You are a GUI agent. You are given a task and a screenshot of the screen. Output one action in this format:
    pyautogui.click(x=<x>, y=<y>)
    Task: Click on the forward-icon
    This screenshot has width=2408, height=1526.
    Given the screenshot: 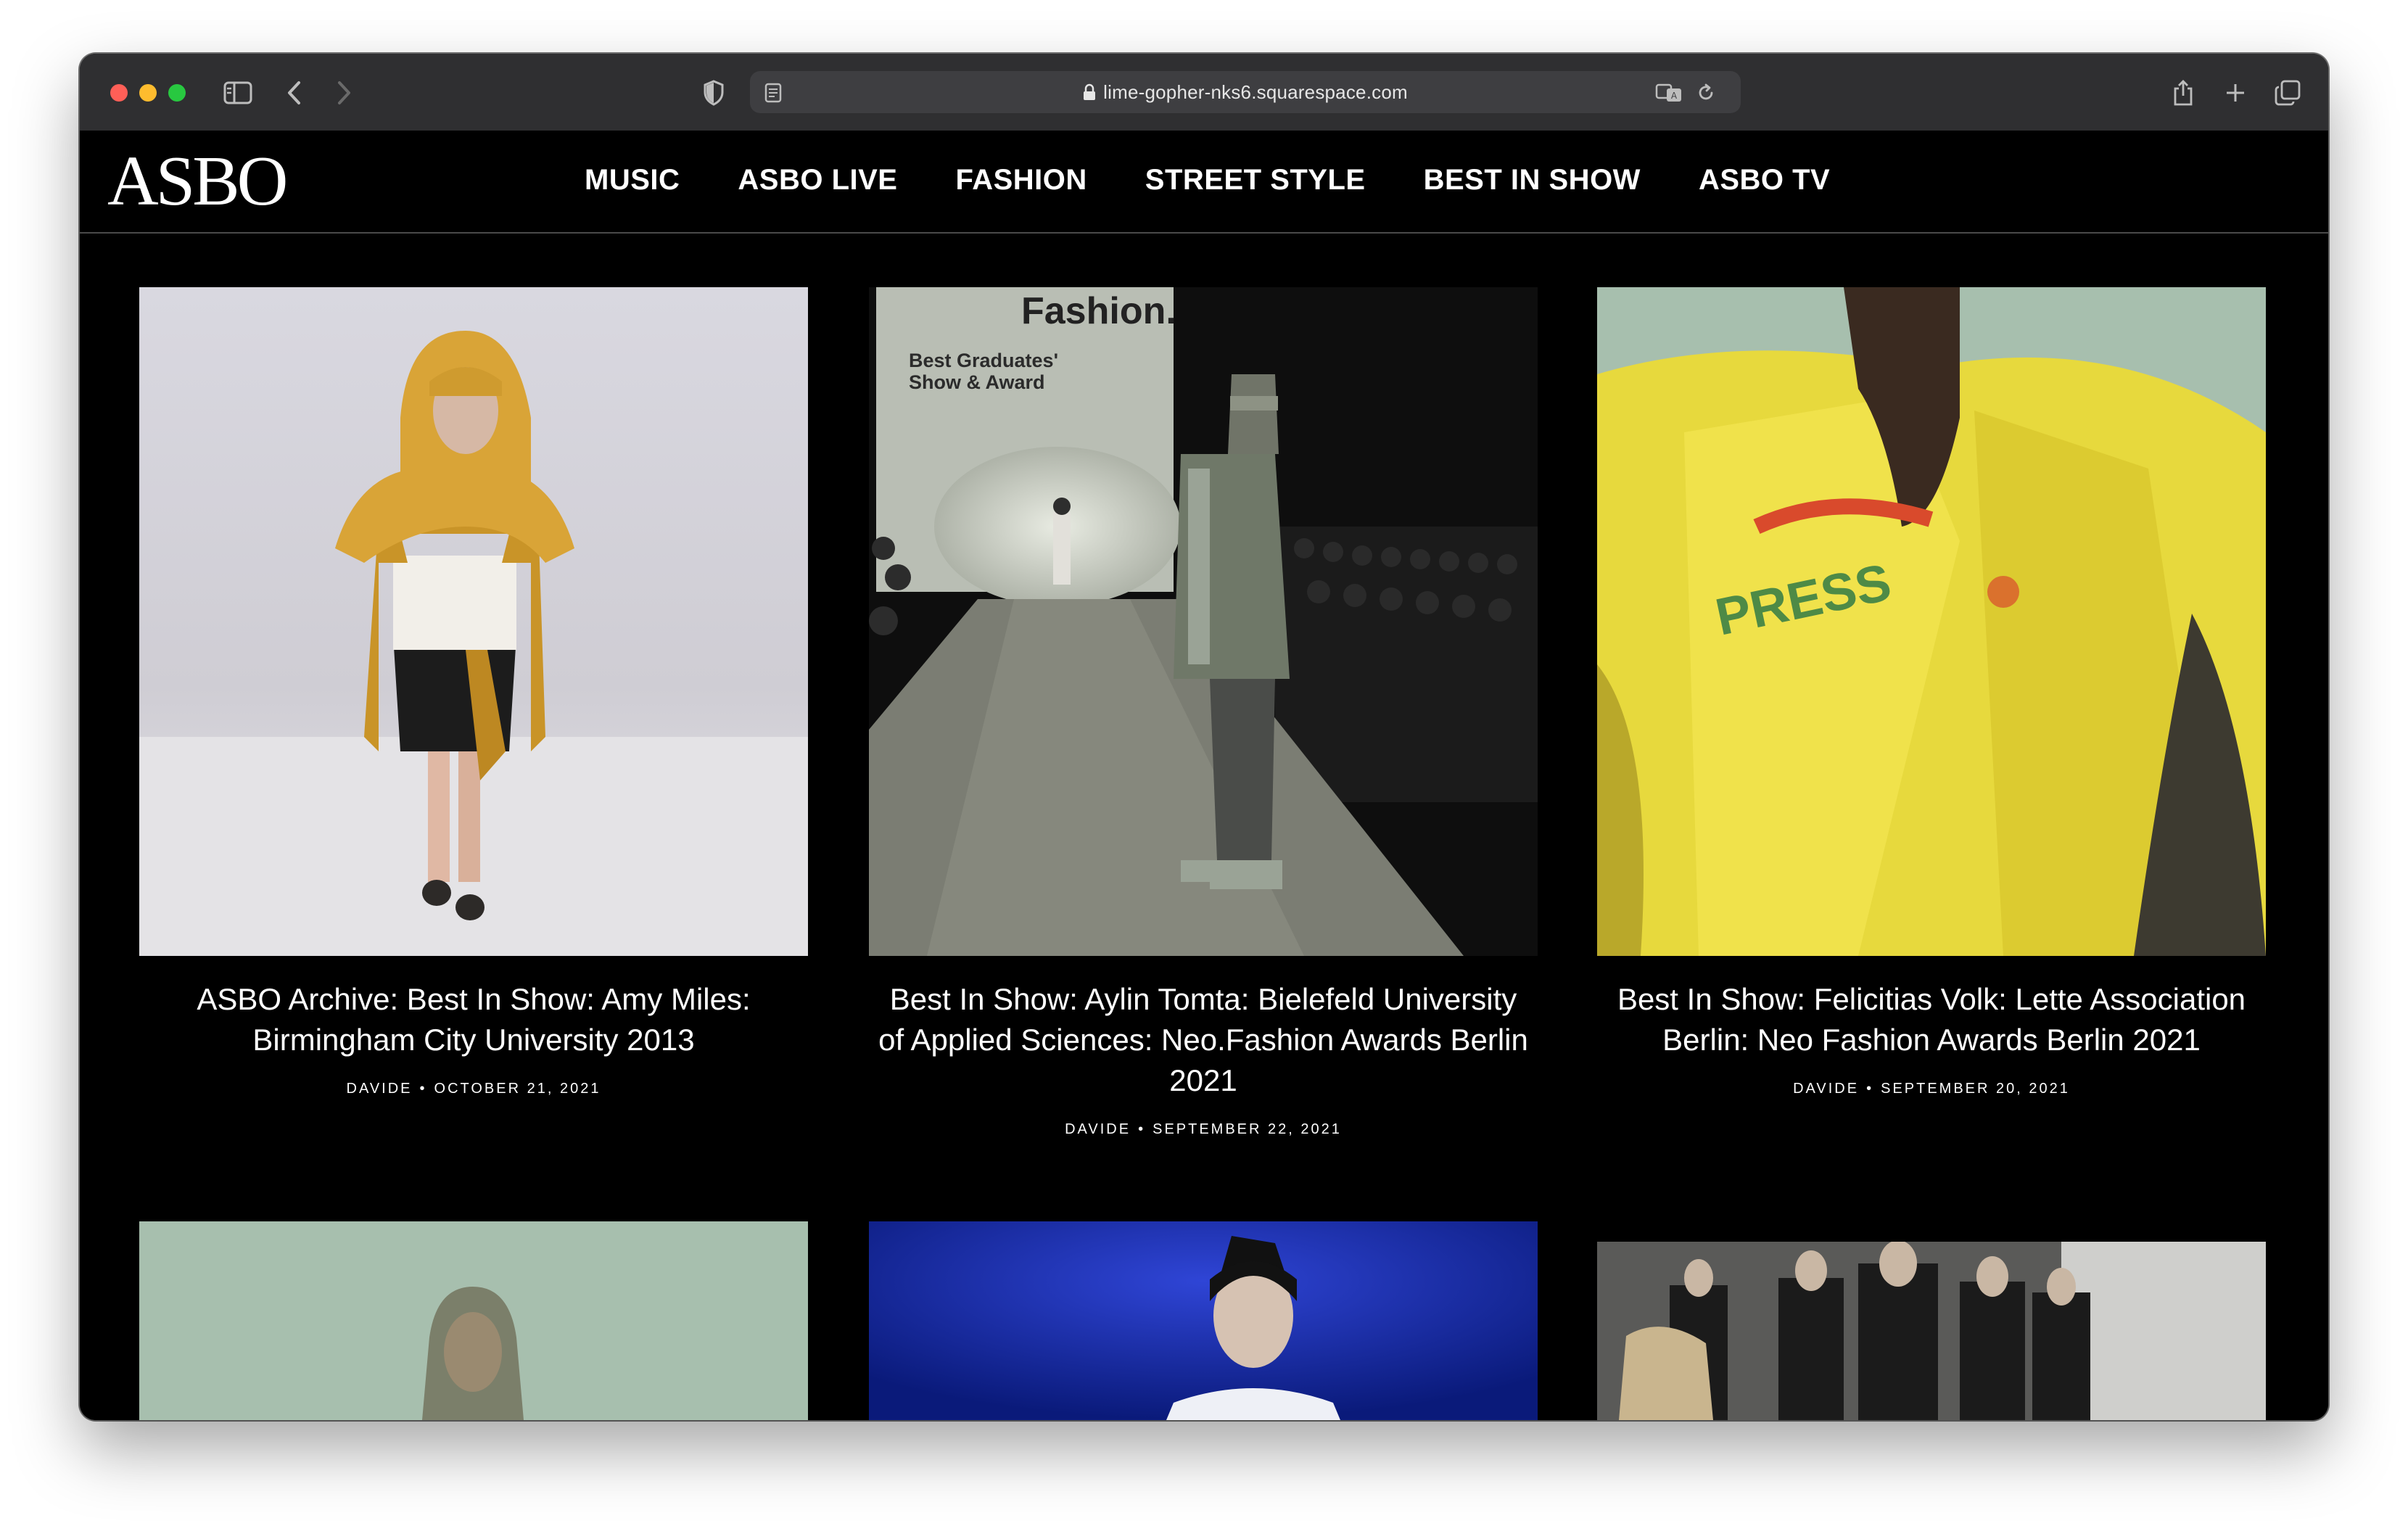 What is the action you would take?
    pyautogui.click(x=343, y=93)
    